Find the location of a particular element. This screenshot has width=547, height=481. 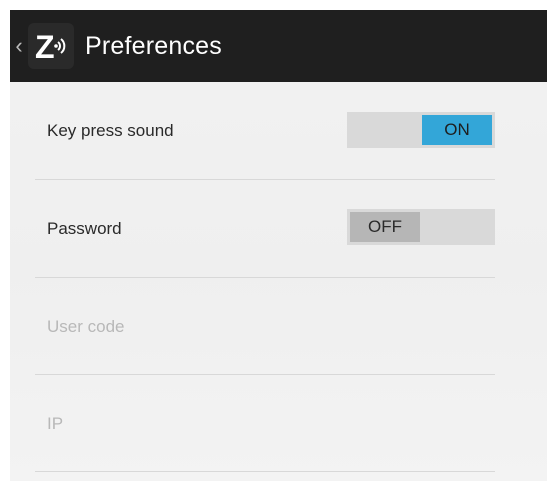

key-press-sound-label: Key press sound is located at coordinates (110, 130).